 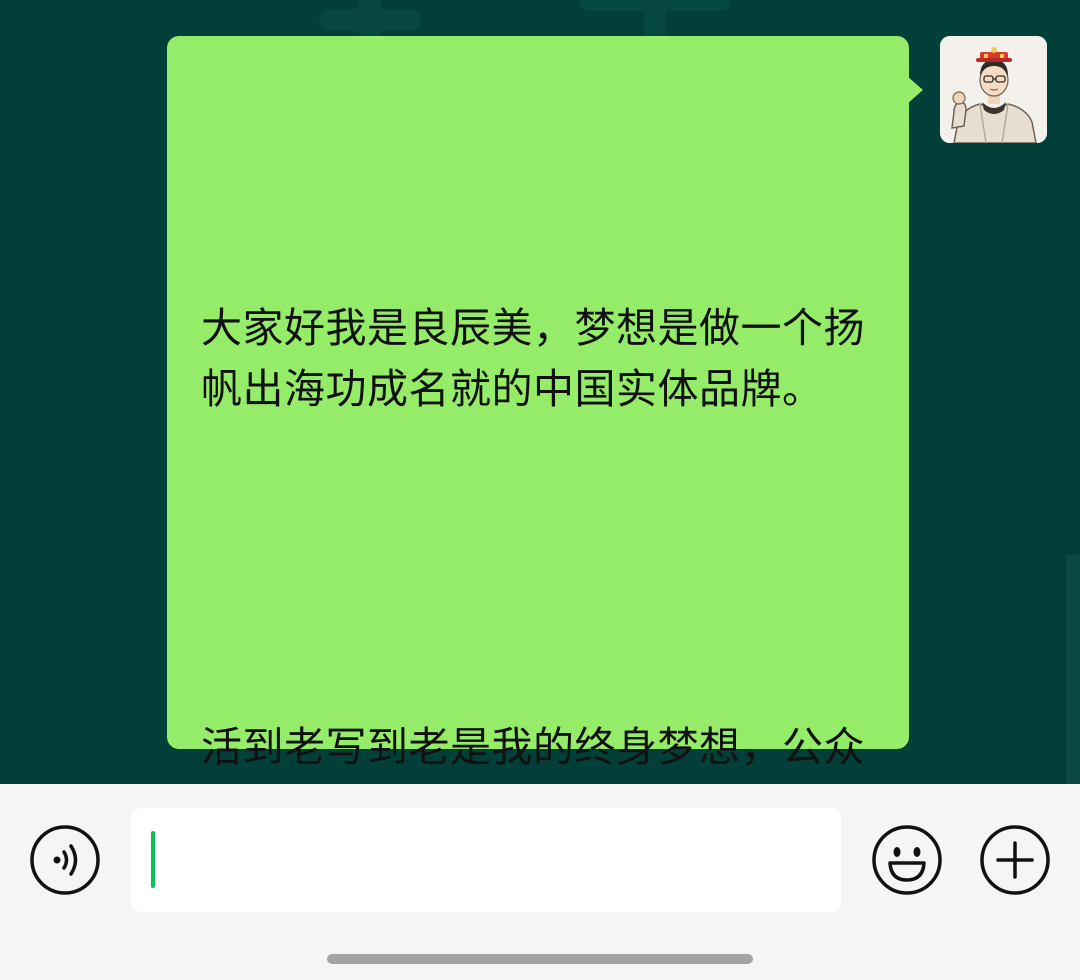 I want to click on avatar-icon, so click(x=993, y=89).